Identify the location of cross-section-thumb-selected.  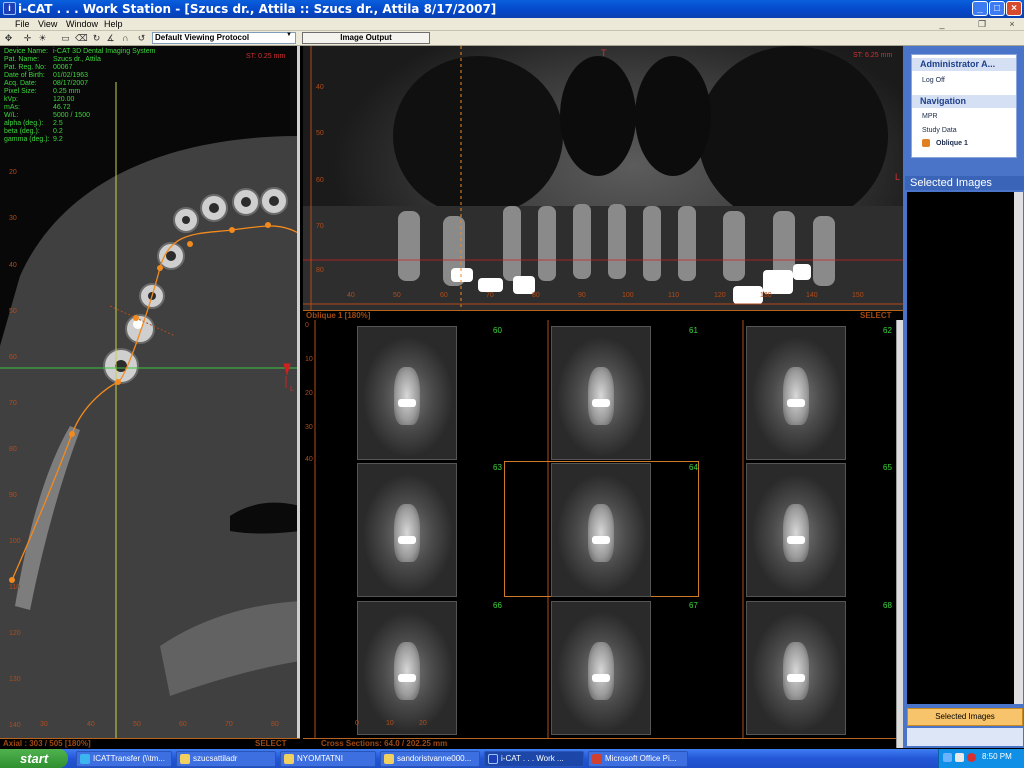
(601, 530).